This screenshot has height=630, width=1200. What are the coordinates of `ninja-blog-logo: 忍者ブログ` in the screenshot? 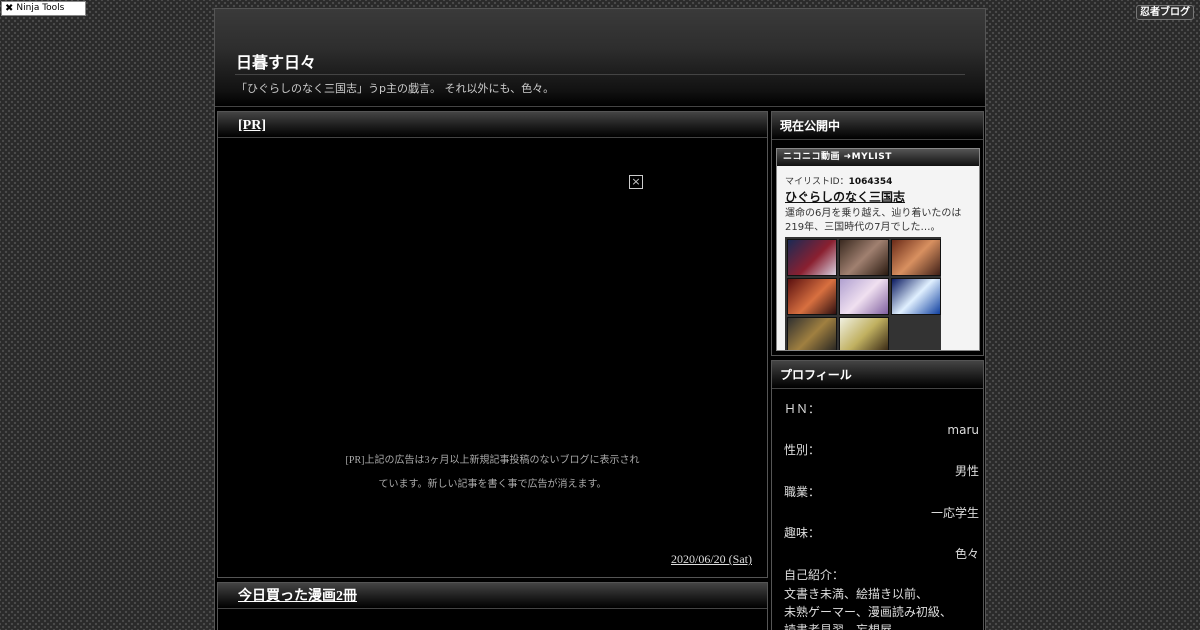 It's located at (1165, 12).